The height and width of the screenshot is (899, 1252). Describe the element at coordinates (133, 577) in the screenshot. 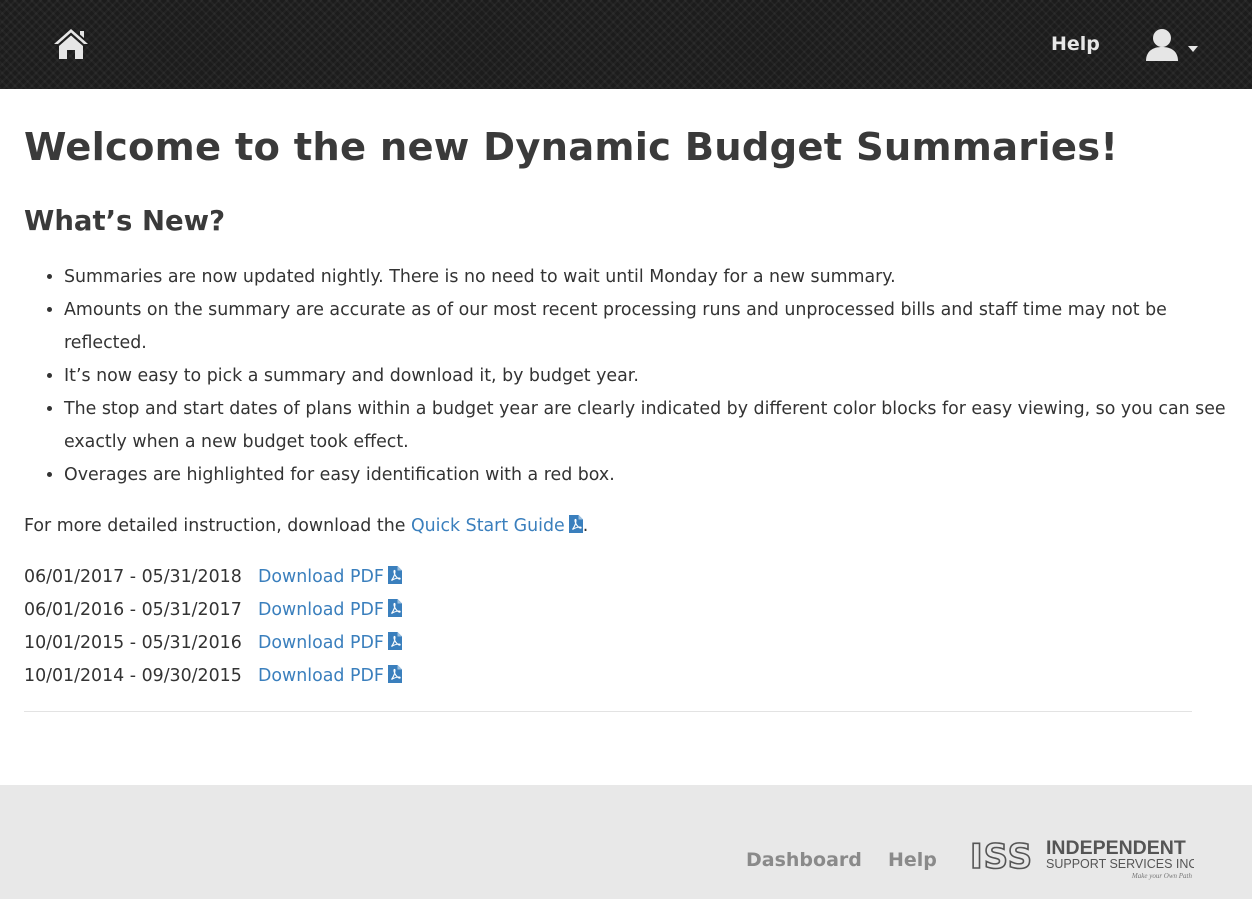

I see `budget-year-range: 06/01/2017 - 05/31/2018` at that location.